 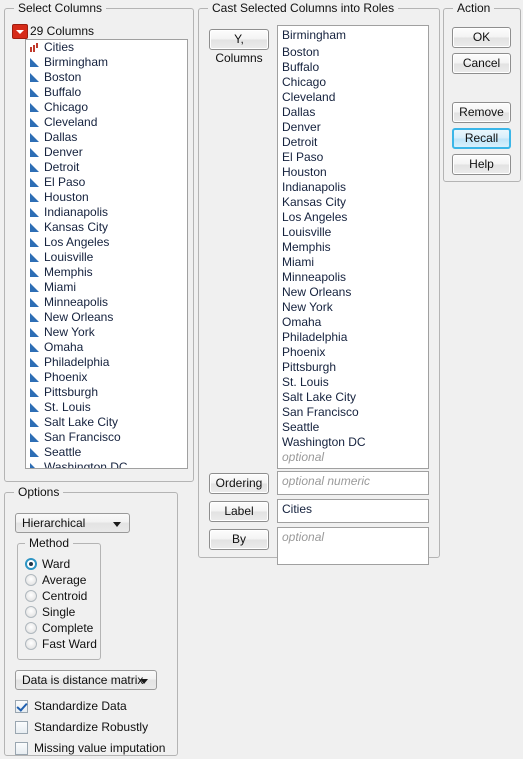 What do you see at coordinates (83, 680) in the screenshot?
I see `distance-matrix-value: Data is distance matrix` at bounding box center [83, 680].